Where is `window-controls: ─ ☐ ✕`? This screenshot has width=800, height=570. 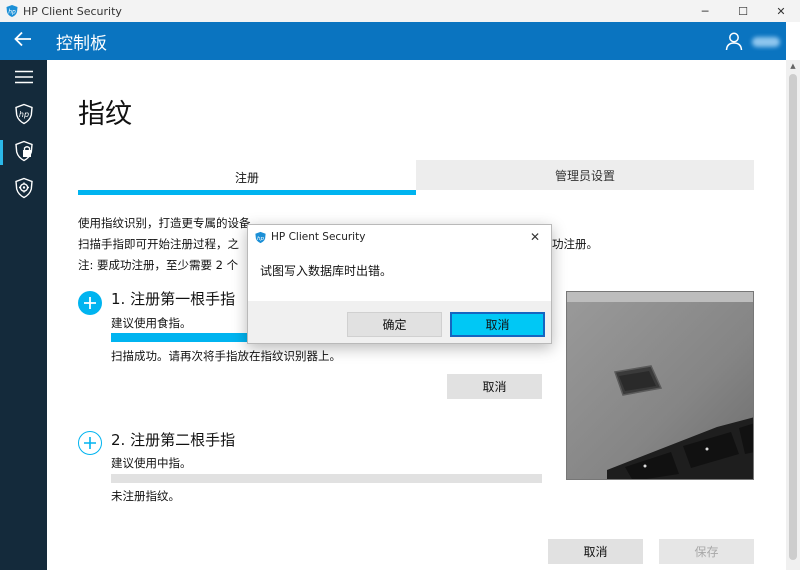
window-controls: ─ ☐ ✕ is located at coordinates (743, 11).